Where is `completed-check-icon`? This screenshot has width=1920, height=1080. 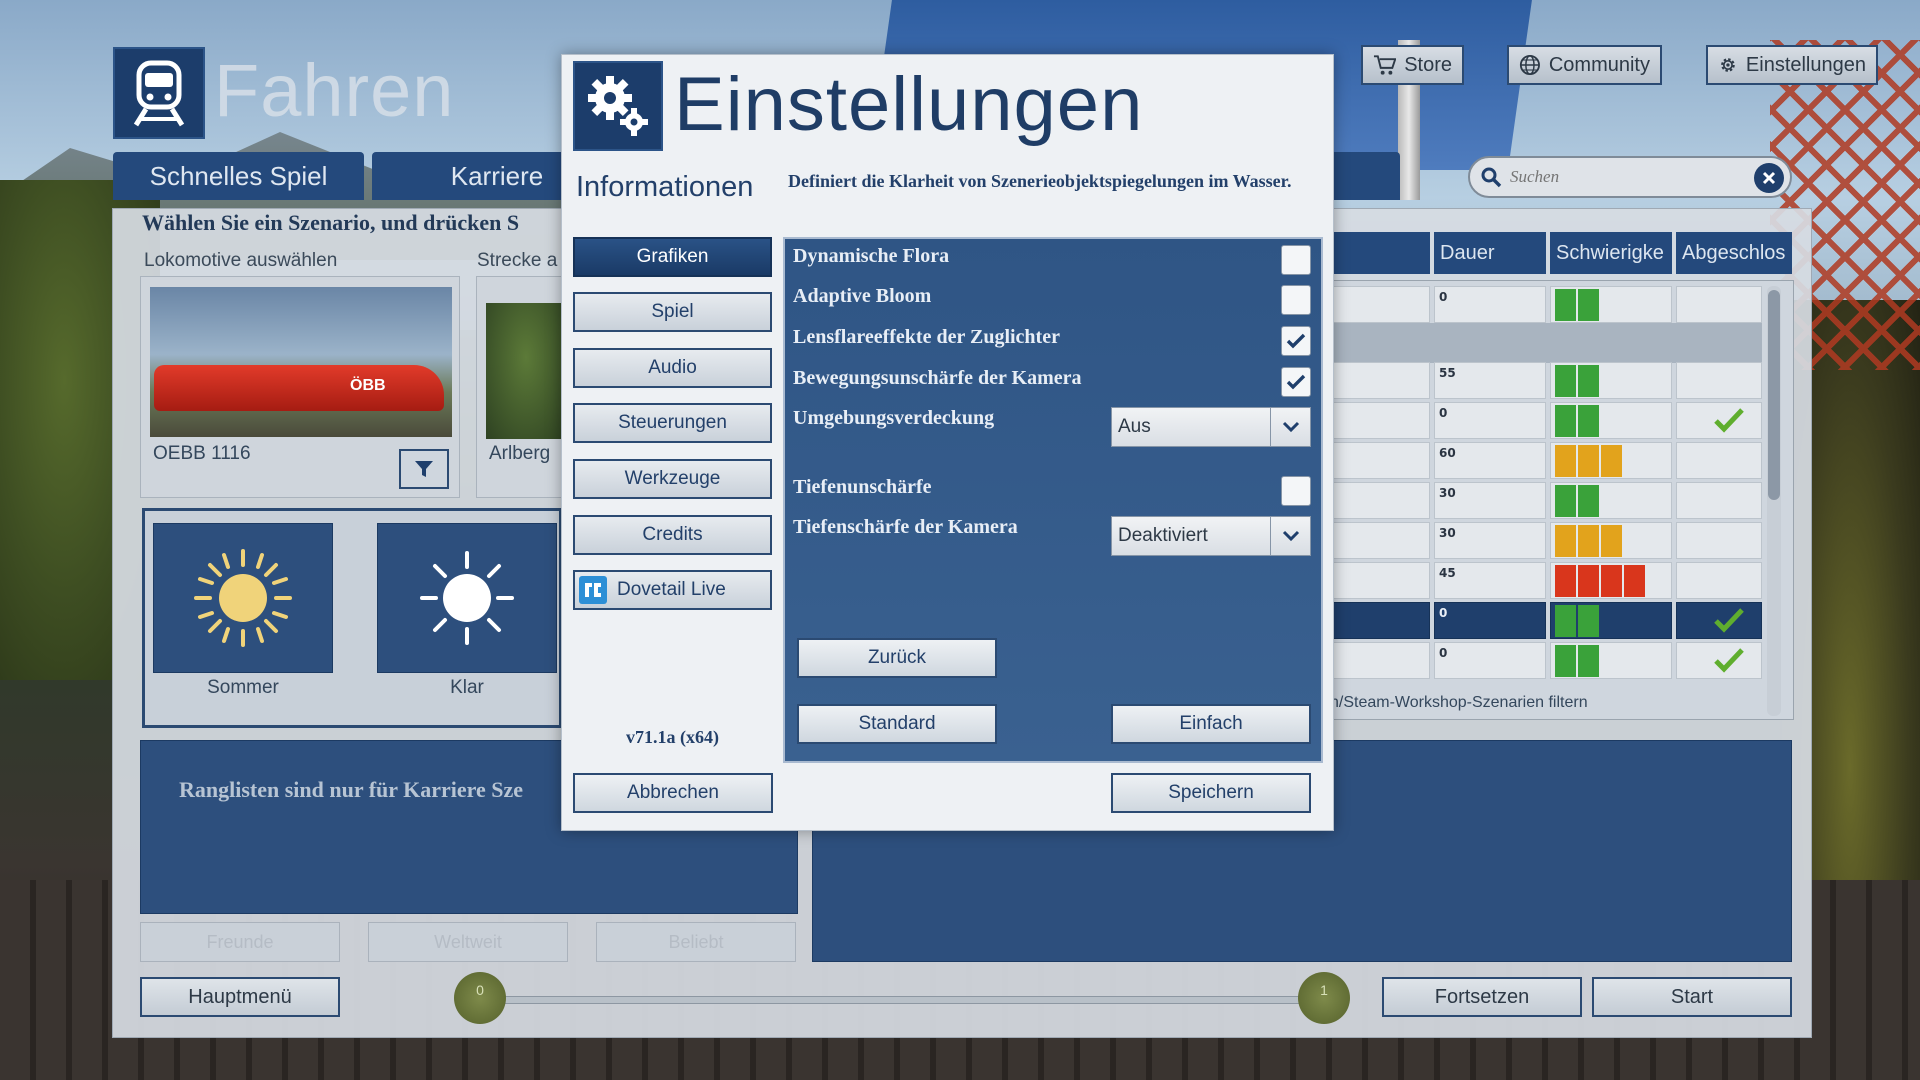 completed-check-icon is located at coordinates (1729, 660).